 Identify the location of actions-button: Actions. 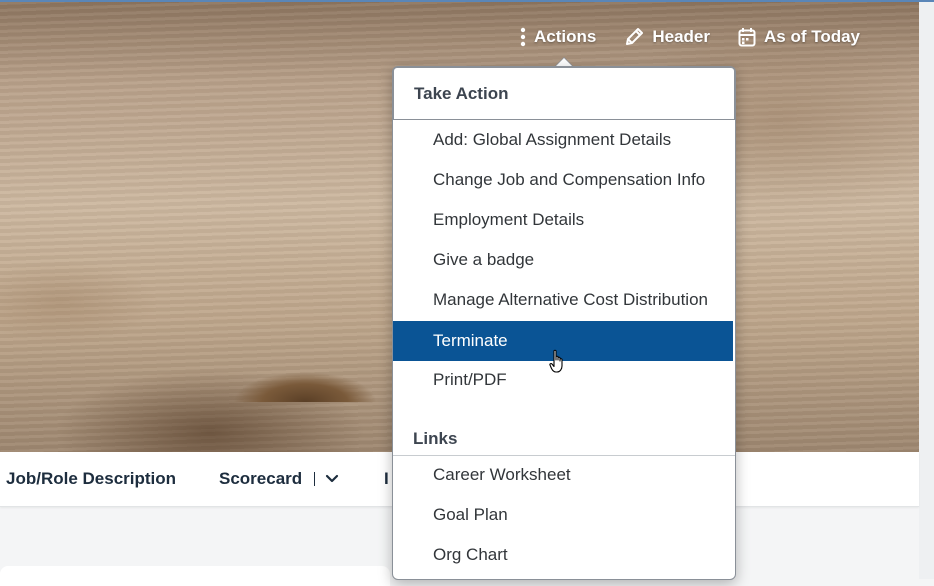
(558, 37).